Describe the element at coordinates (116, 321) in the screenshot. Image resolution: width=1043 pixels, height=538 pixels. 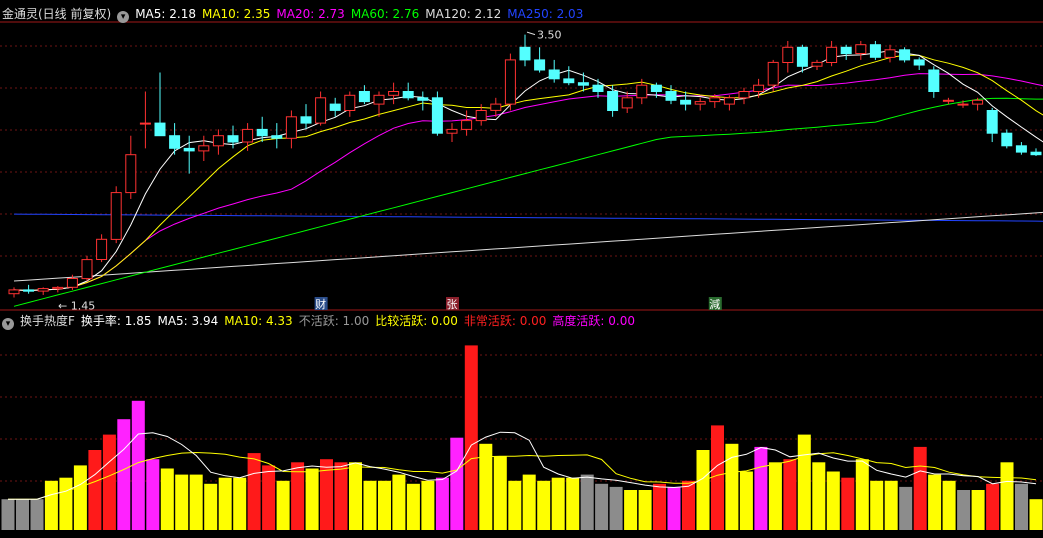
I see `indicator-value: 换手率: 1.85` at that location.